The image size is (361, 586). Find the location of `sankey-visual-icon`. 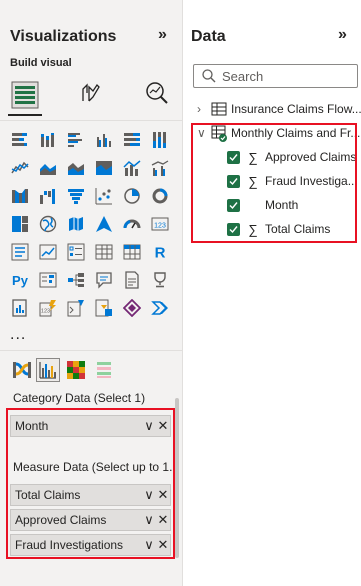

sankey-visual-icon is located at coordinates (22, 370).